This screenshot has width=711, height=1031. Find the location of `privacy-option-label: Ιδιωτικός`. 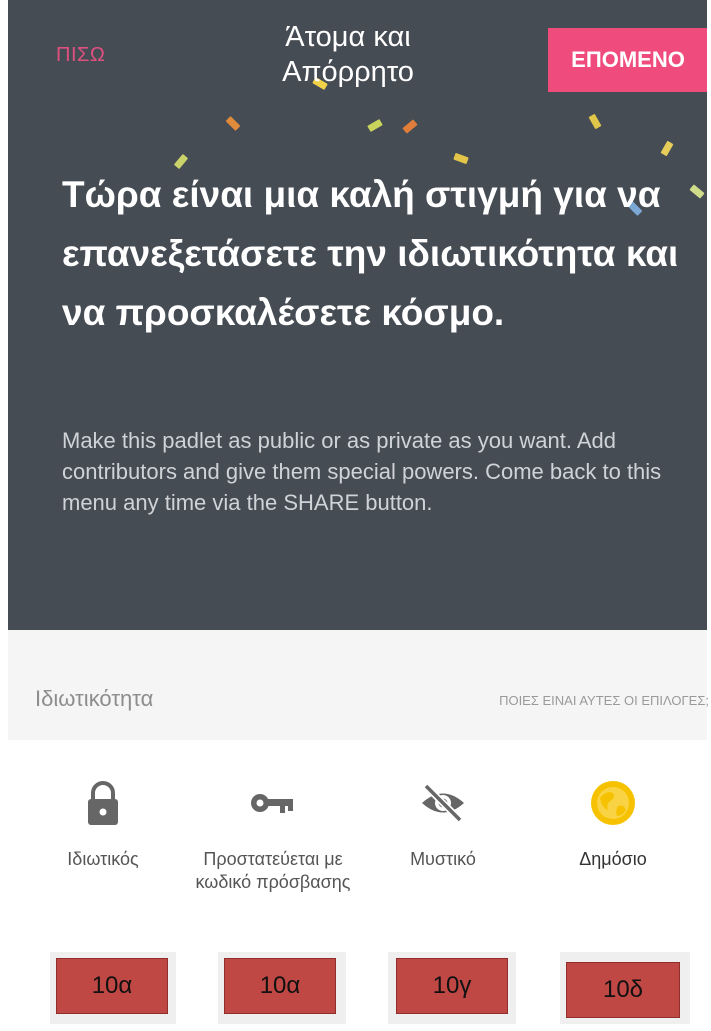

privacy-option-label: Ιδιωτικός is located at coordinates (103, 859).